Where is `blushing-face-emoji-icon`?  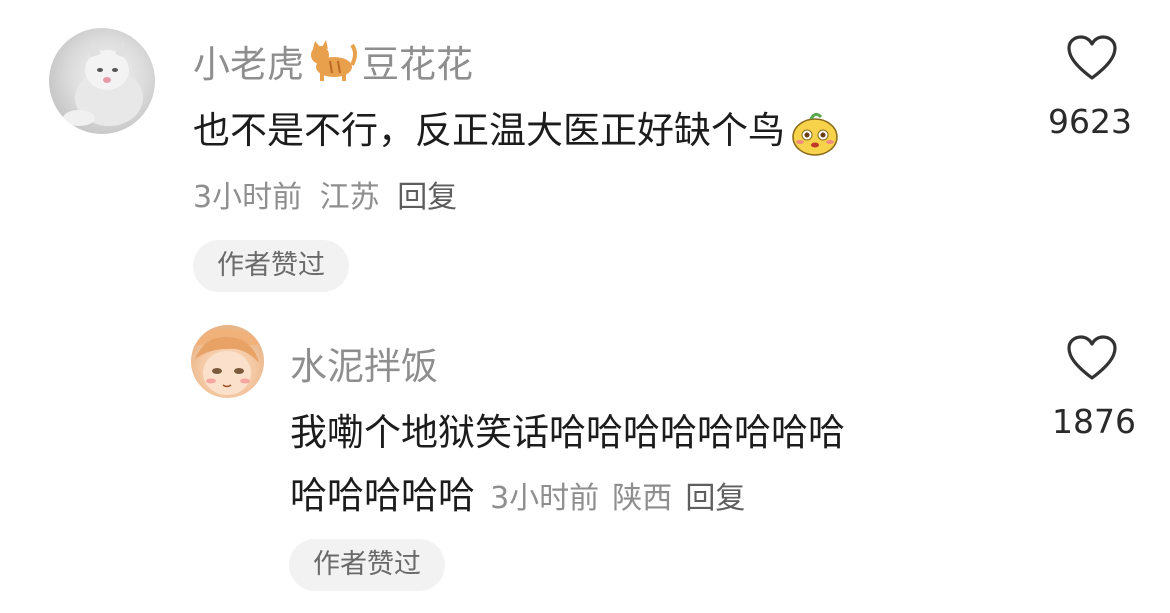 blushing-face-emoji-icon is located at coordinates (815, 133).